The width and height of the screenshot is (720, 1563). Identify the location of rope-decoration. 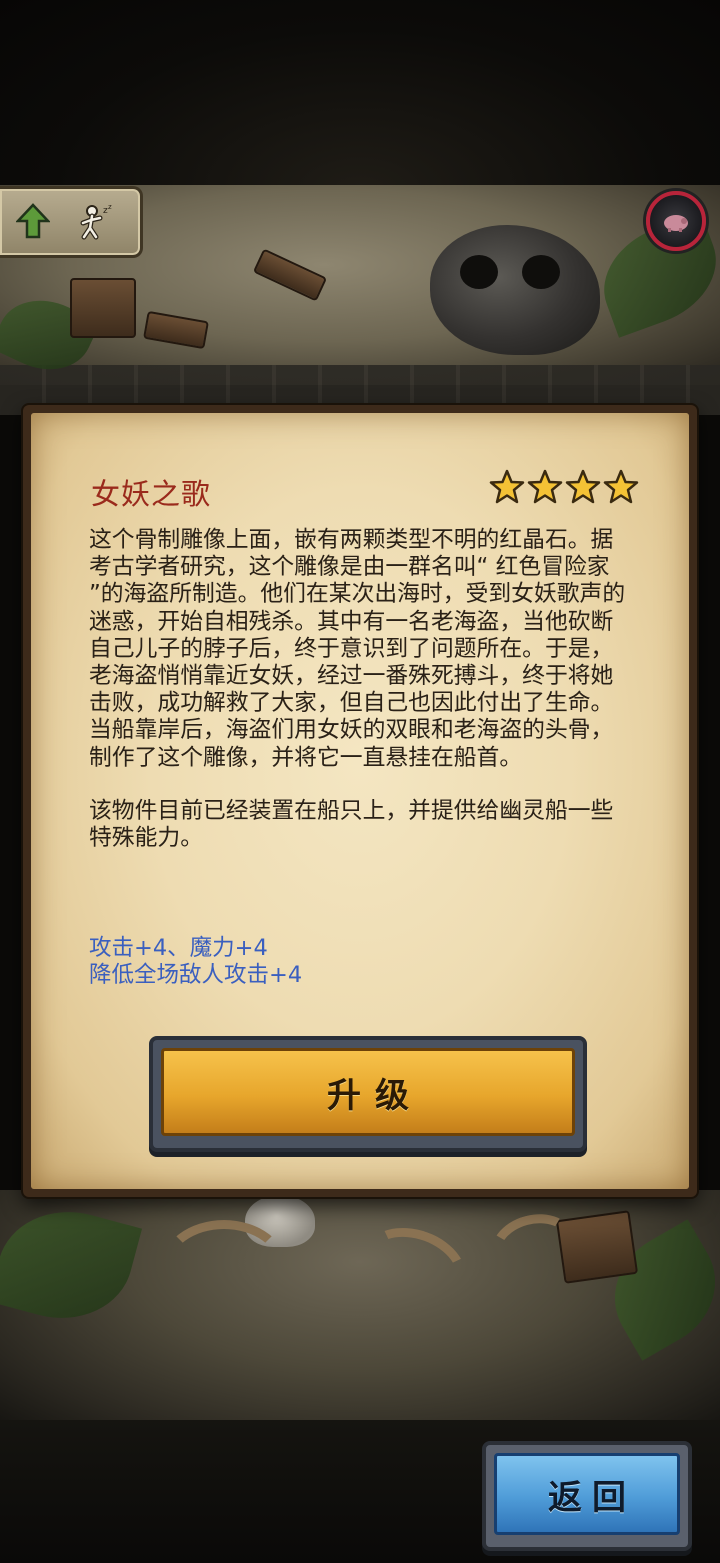
(224, 1269).